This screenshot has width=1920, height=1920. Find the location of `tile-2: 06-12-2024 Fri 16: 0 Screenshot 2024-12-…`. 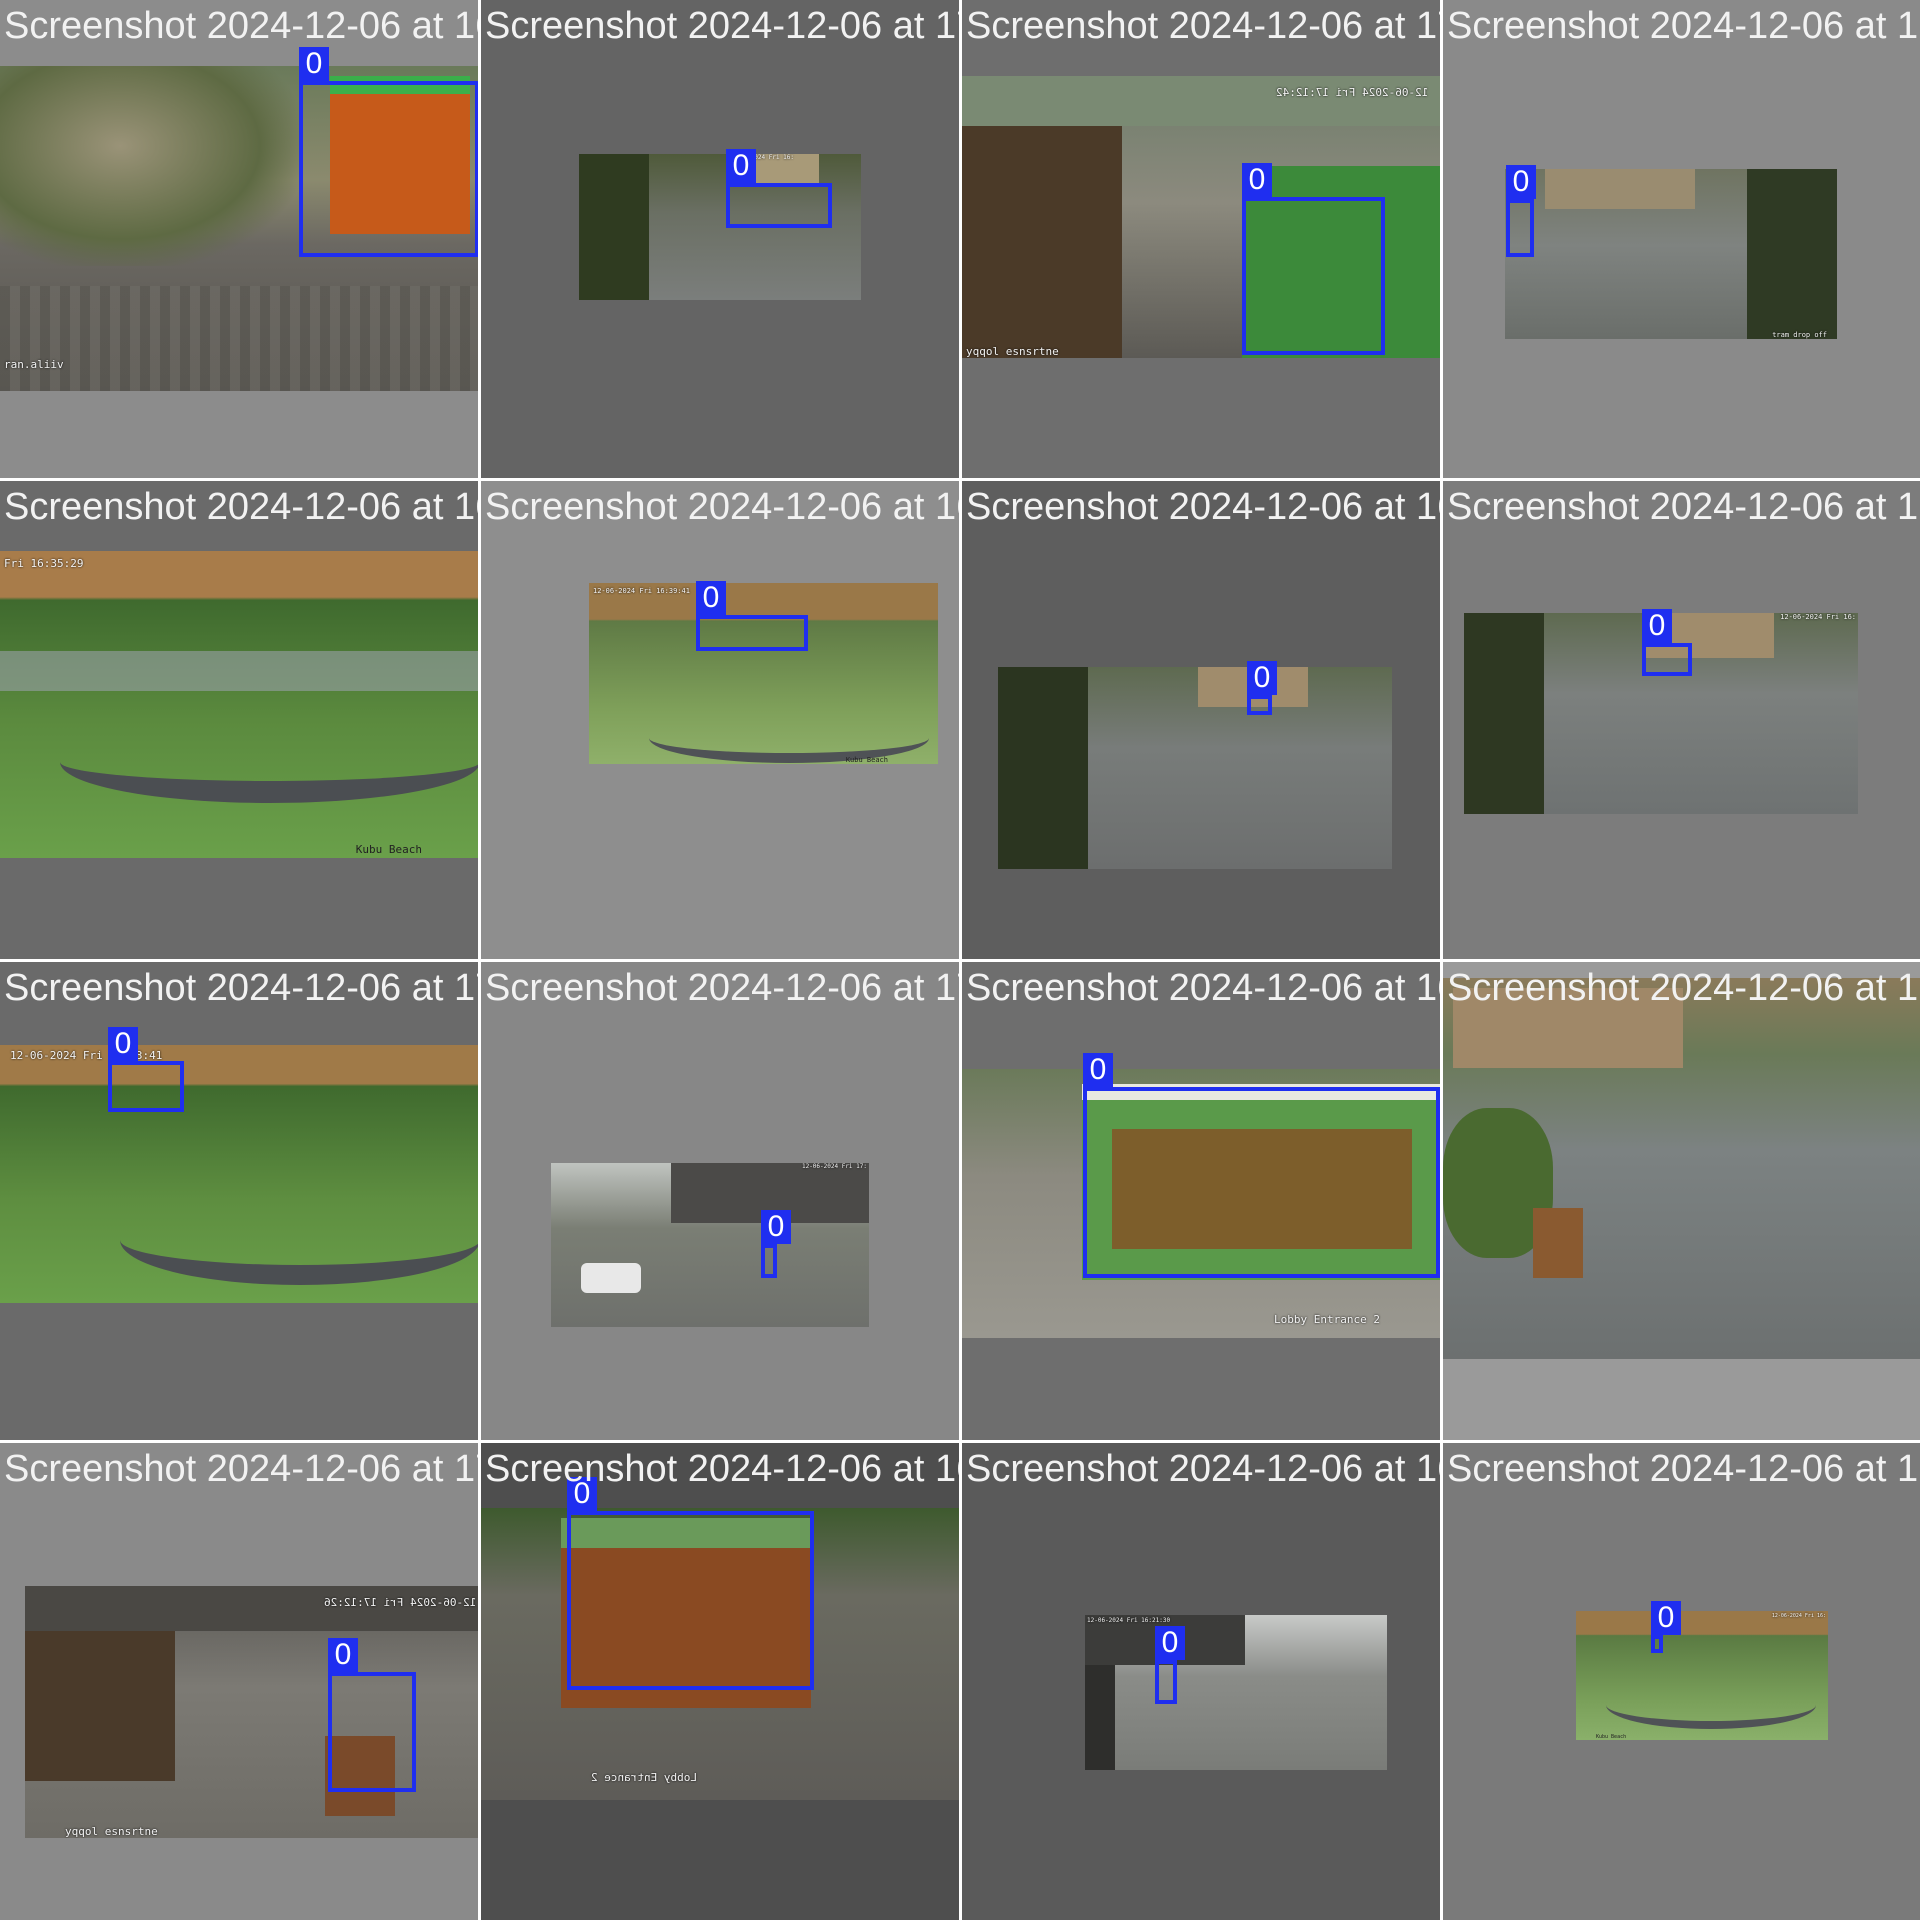

tile-2: 06-12-2024 Fri 16: 0 Screenshot 2024-12-… is located at coordinates (720, 239).